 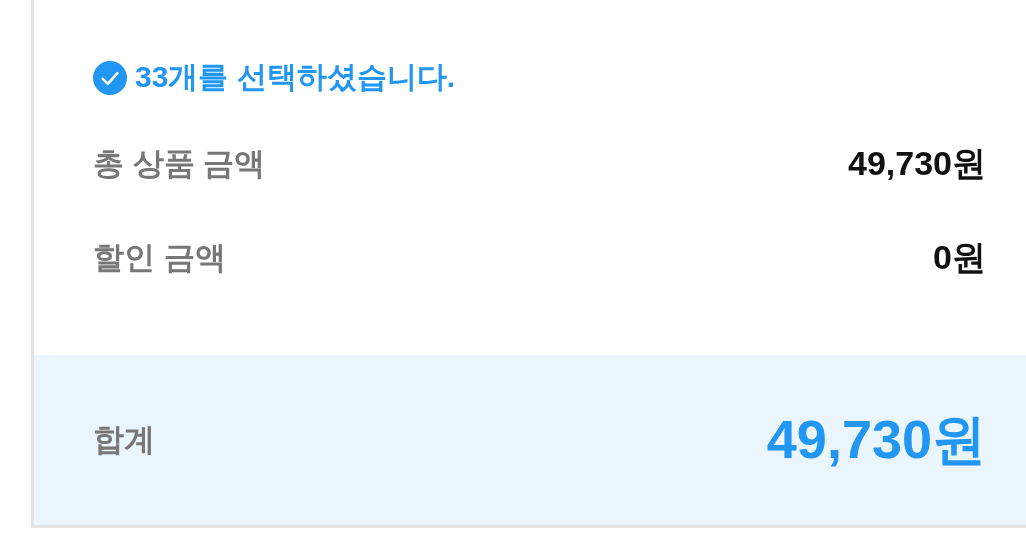 What do you see at coordinates (917, 163) in the screenshot?
I see `amount-value: 49,730원` at bounding box center [917, 163].